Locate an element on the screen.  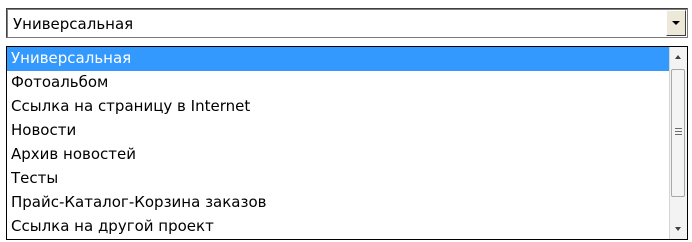
option-tests: Тесты is located at coordinates (338, 179).